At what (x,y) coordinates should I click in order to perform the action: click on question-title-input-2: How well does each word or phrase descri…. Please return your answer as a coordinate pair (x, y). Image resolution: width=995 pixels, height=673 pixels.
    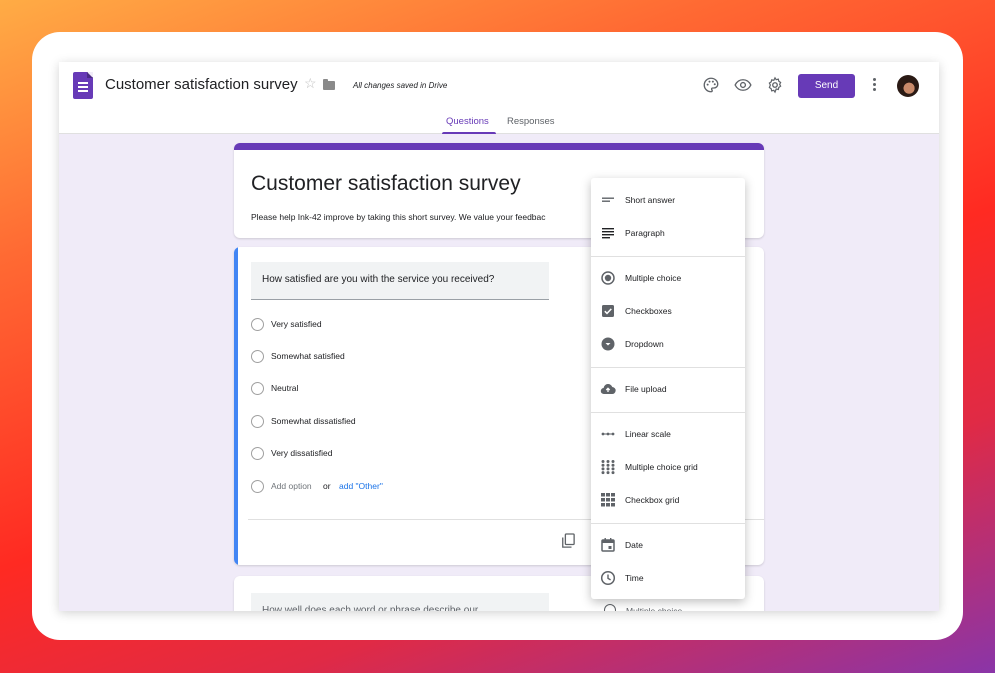
    Looking at the image, I should click on (400, 602).